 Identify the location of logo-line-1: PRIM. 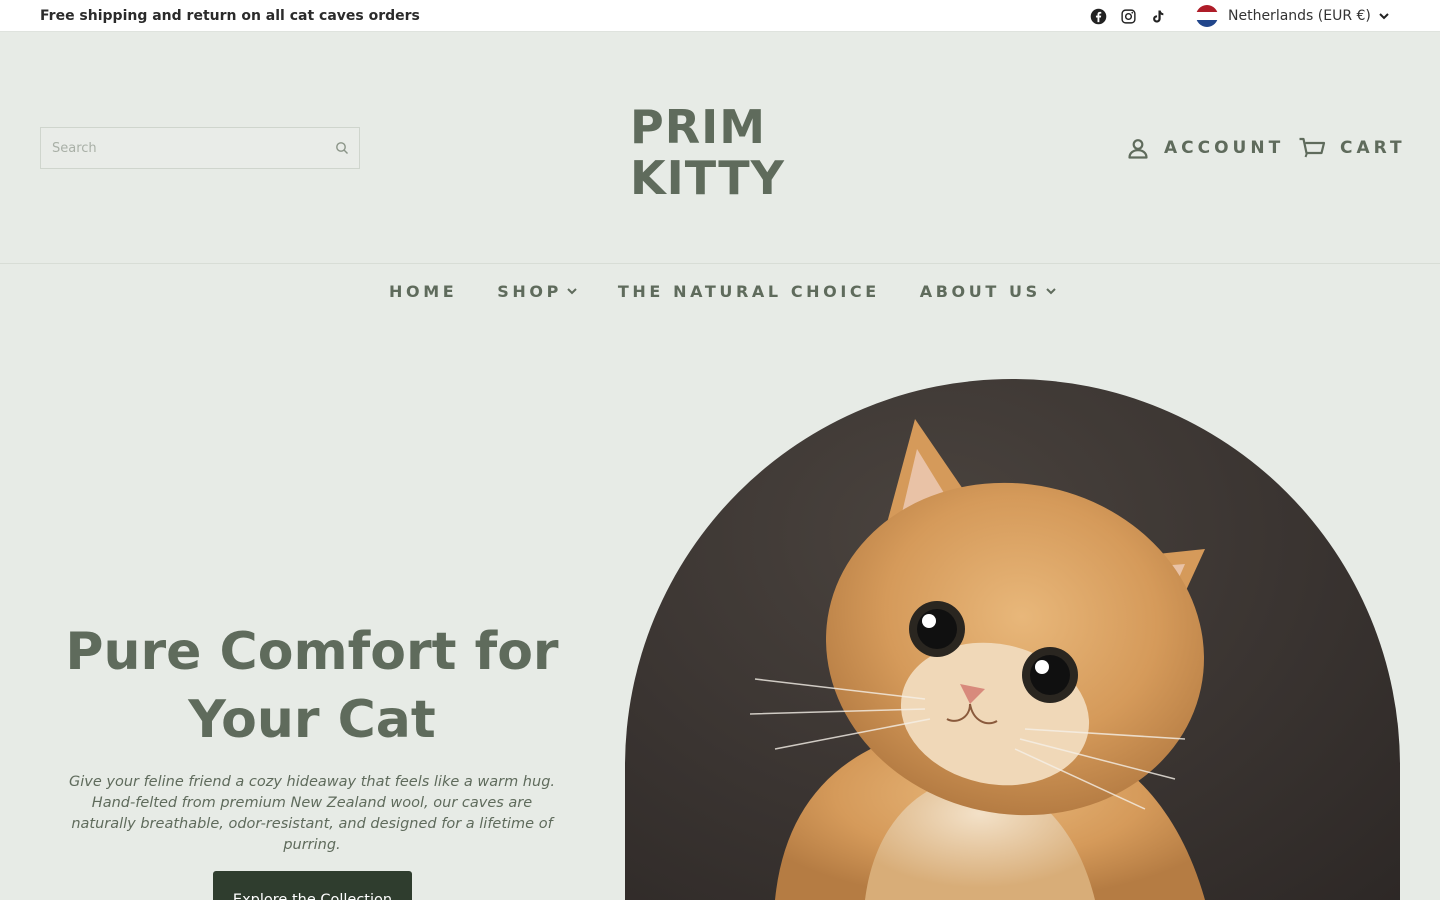
(698, 127).